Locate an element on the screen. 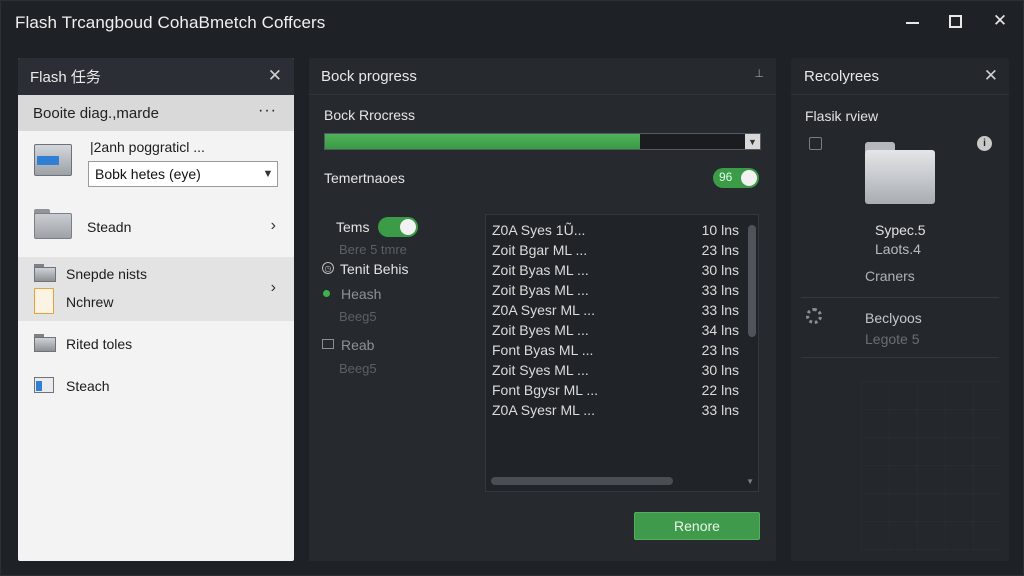 The width and height of the screenshot is (1024, 576). minimize-icon is located at coordinates (912, 23).